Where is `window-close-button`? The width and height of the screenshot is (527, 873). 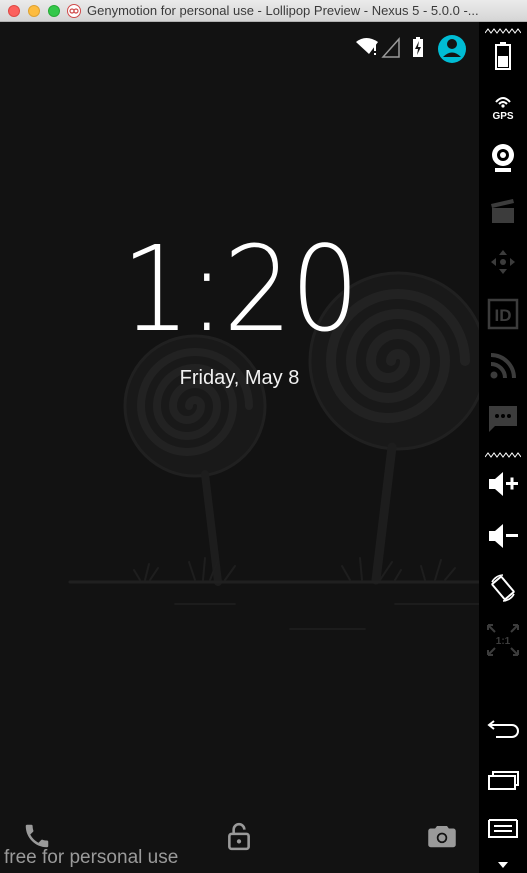
window-close-button is located at coordinates (14, 11).